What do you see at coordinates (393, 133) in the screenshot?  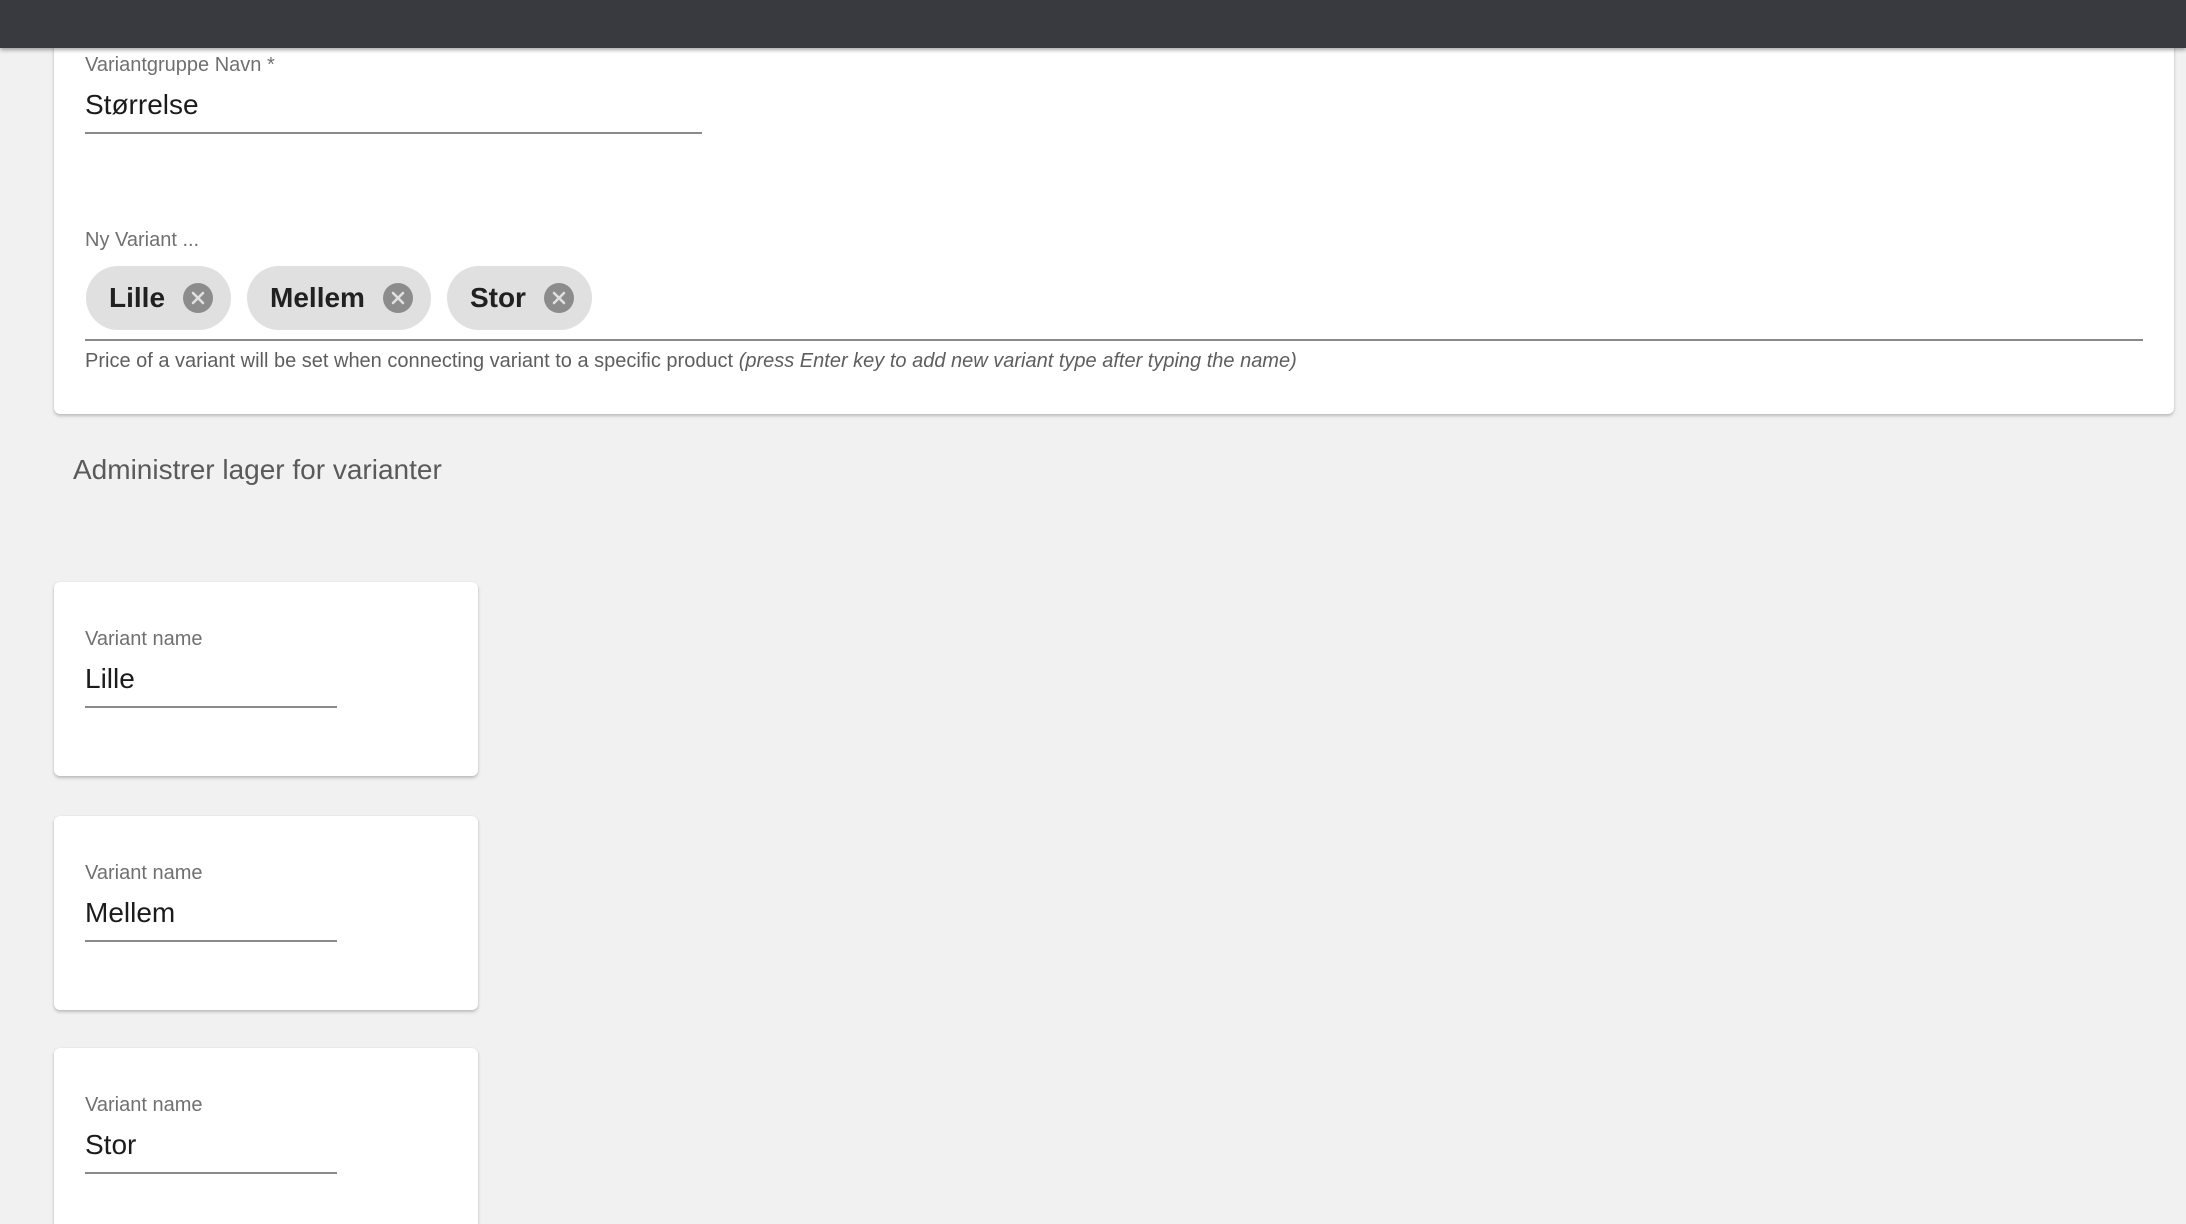 I see `group-name-underline` at bounding box center [393, 133].